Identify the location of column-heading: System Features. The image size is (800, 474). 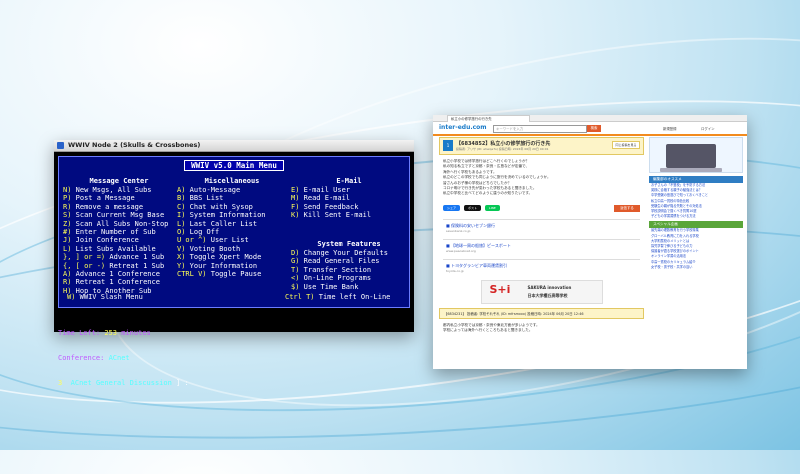
(349, 244).